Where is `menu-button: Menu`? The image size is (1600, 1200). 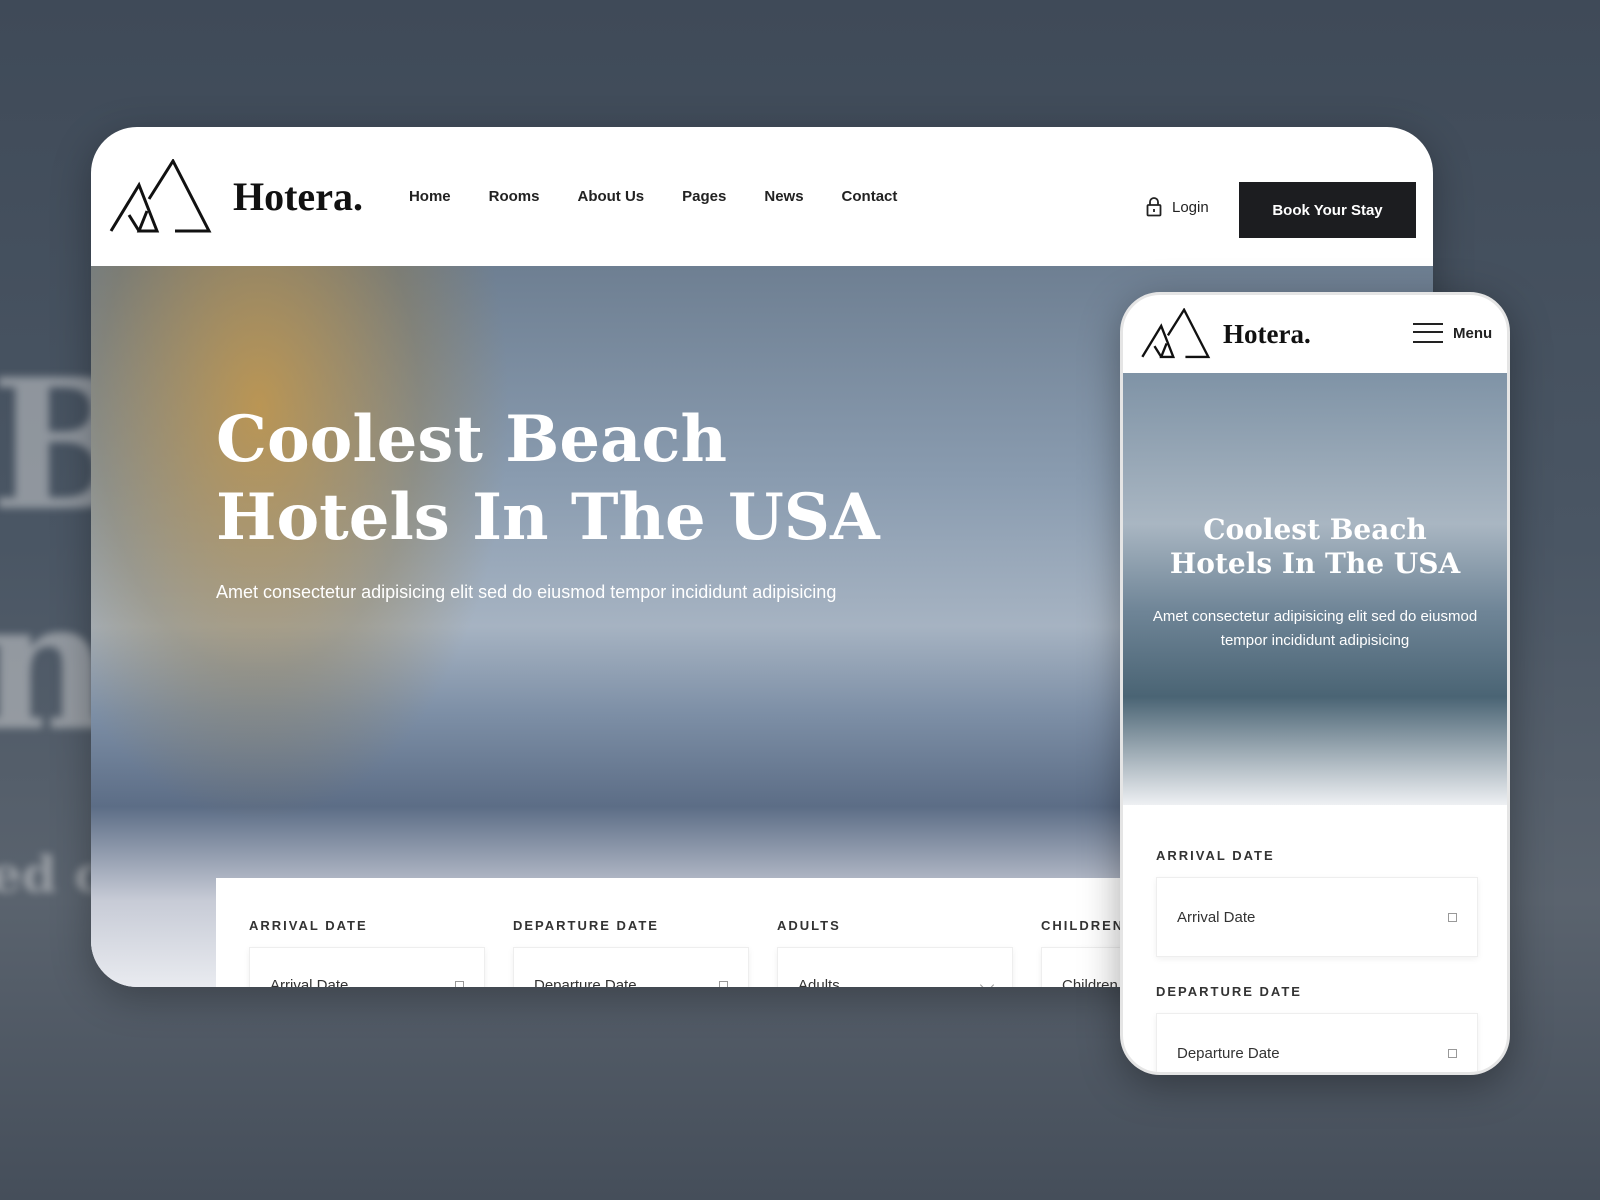 menu-button: Menu is located at coordinates (1452, 333).